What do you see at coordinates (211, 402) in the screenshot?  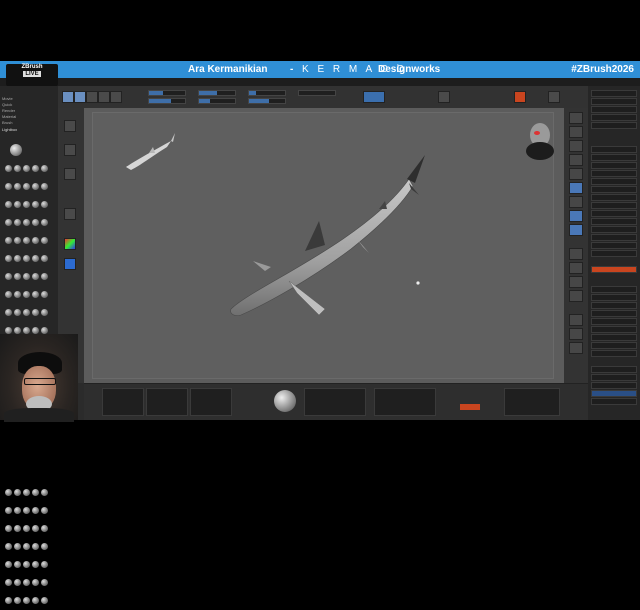 I see `alpha-settings-panel` at bounding box center [211, 402].